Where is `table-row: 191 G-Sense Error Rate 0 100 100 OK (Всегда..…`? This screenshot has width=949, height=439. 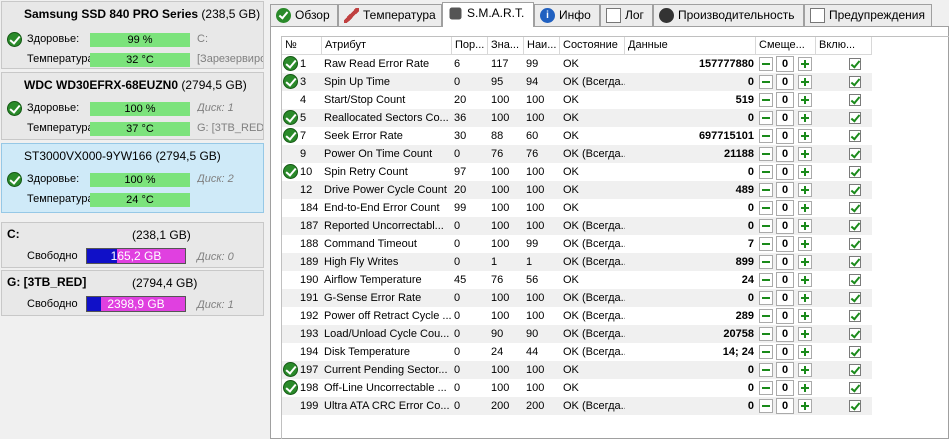
table-row: 191 G-Sense Error Rate 0 100 100 OK (Всегда..… is located at coordinates (577, 298).